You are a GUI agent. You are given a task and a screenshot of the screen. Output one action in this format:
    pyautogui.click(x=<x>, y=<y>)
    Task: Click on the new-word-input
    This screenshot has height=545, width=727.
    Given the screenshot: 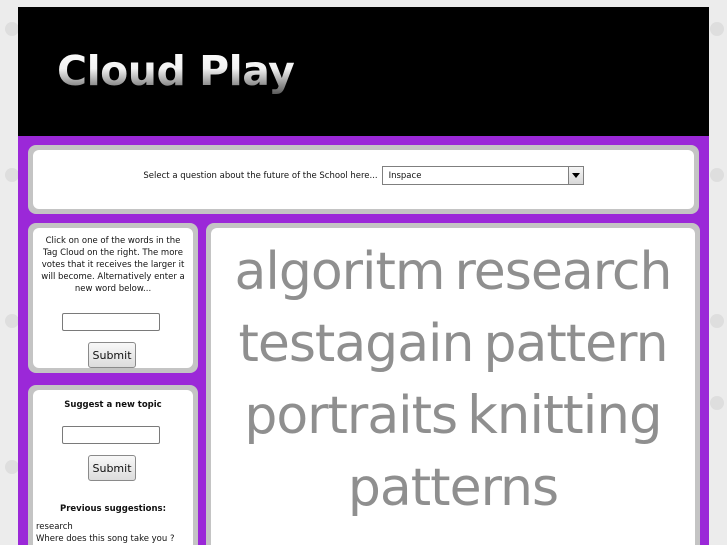 What is the action you would take?
    pyautogui.click(x=111, y=322)
    